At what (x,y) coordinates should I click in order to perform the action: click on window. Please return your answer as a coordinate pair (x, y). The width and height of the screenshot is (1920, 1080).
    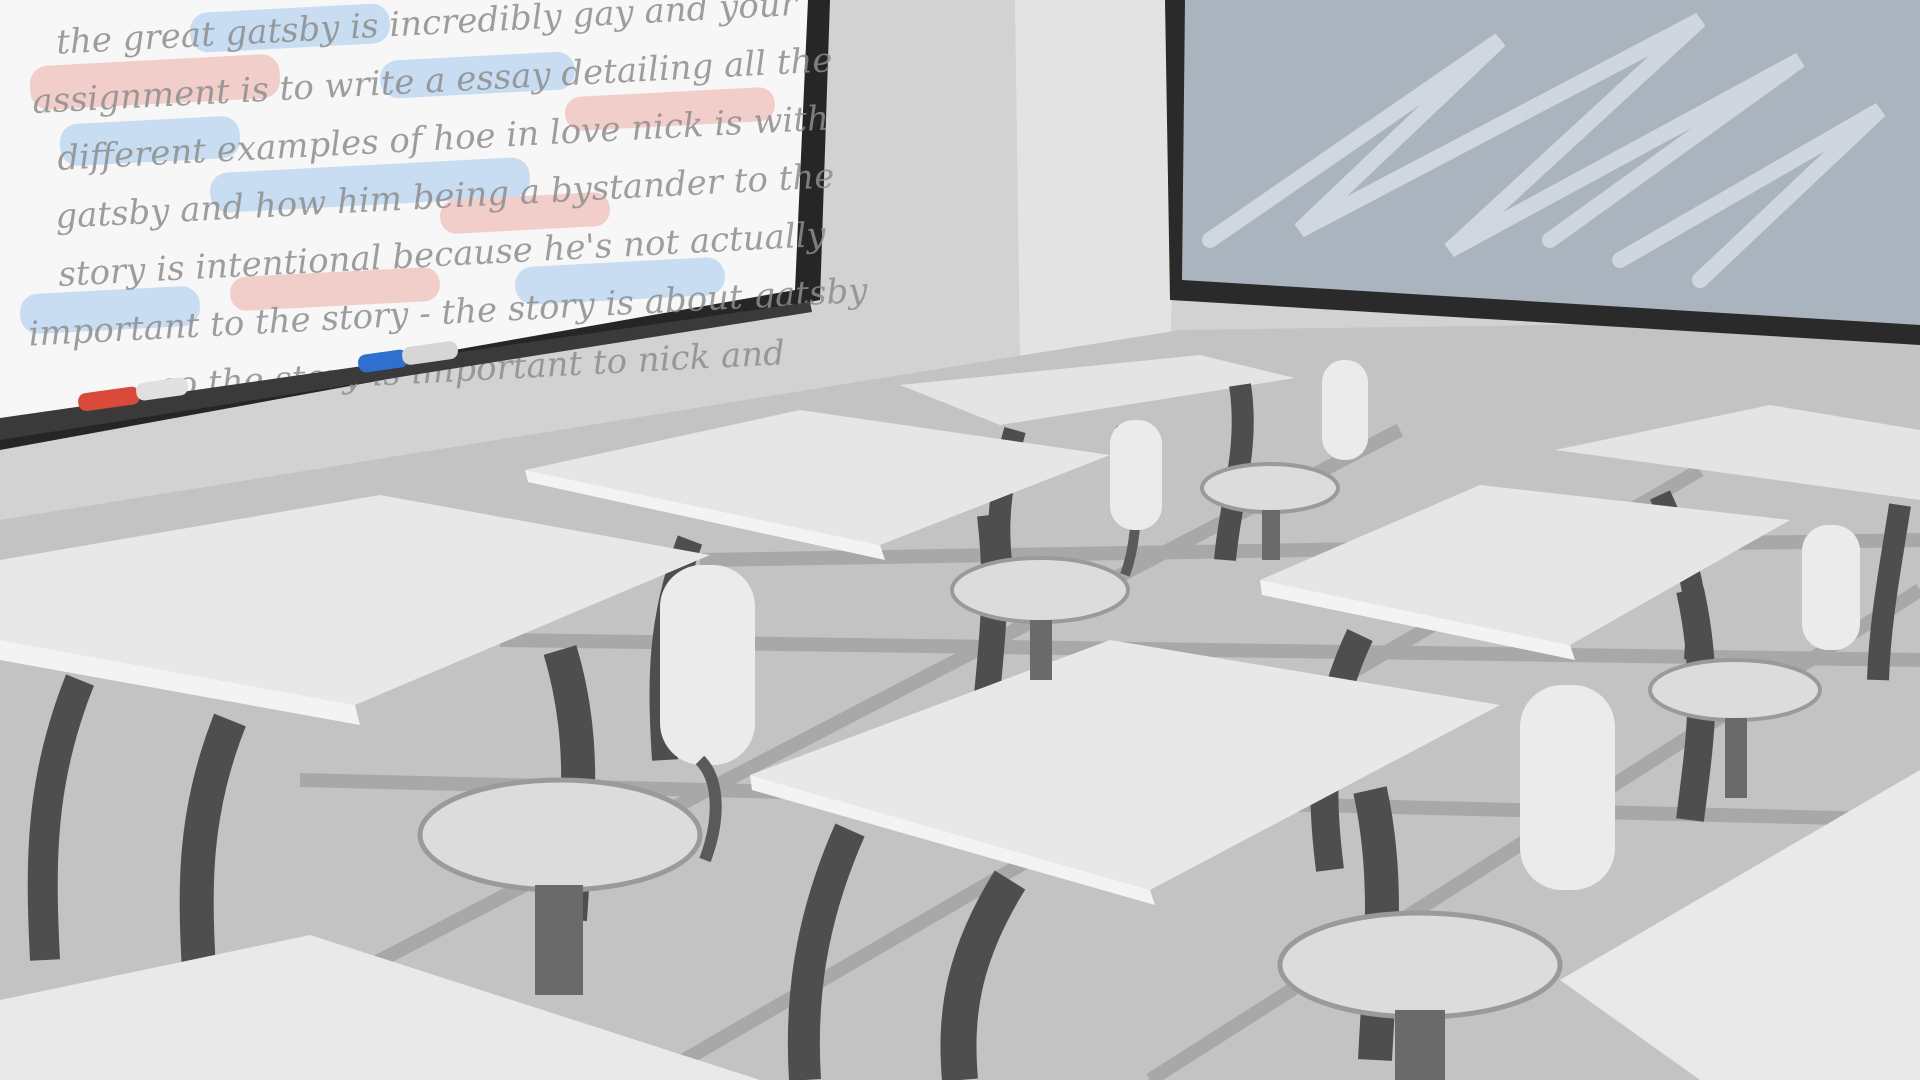
    Looking at the image, I should click on (1542, 172).